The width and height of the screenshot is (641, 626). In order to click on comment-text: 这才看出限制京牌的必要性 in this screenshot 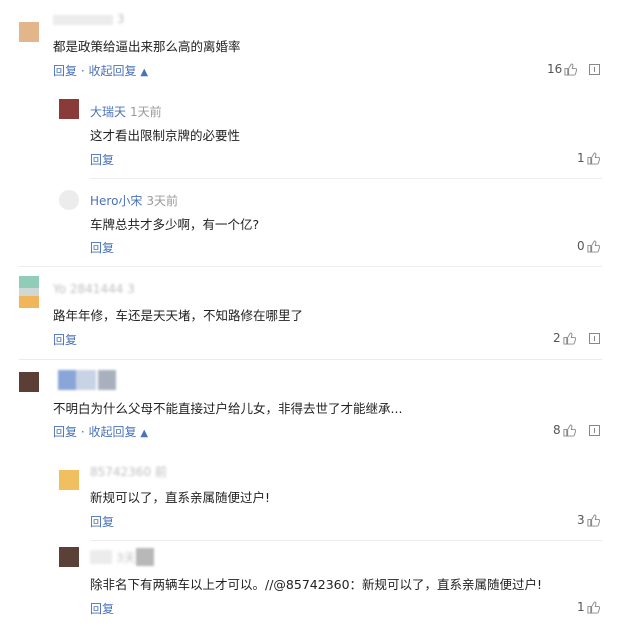, I will do `click(165, 135)`.